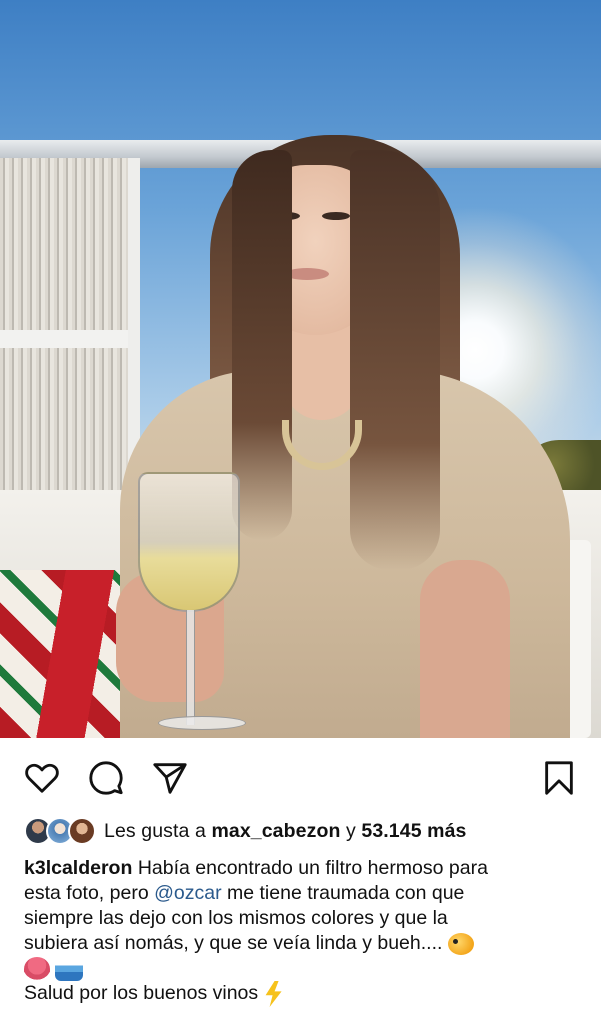 This screenshot has width=601, height=1024. I want to click on likes-count: 53.145 más, so click(413, 831).